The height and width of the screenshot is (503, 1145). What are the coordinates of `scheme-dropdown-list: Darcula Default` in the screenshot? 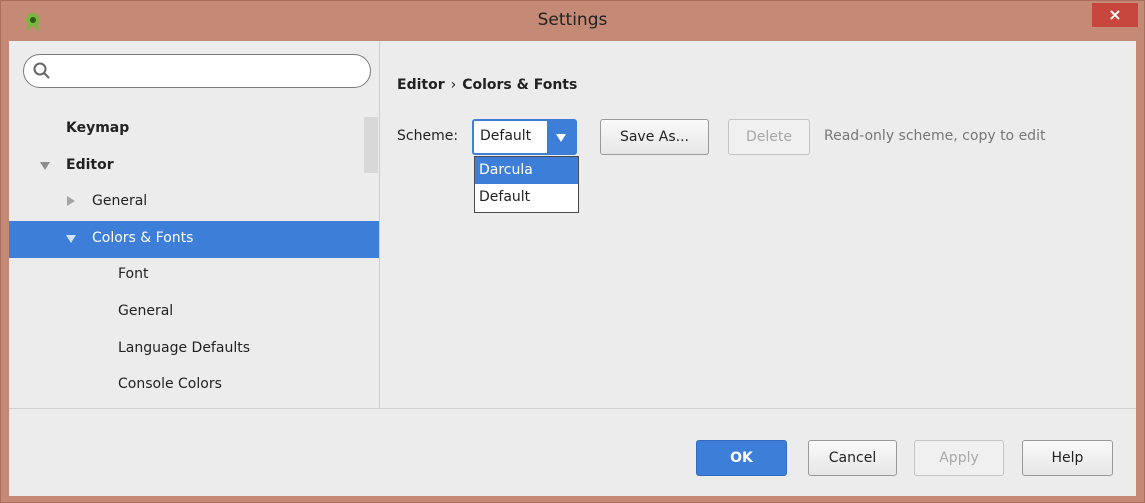 It's located at (526, 184).